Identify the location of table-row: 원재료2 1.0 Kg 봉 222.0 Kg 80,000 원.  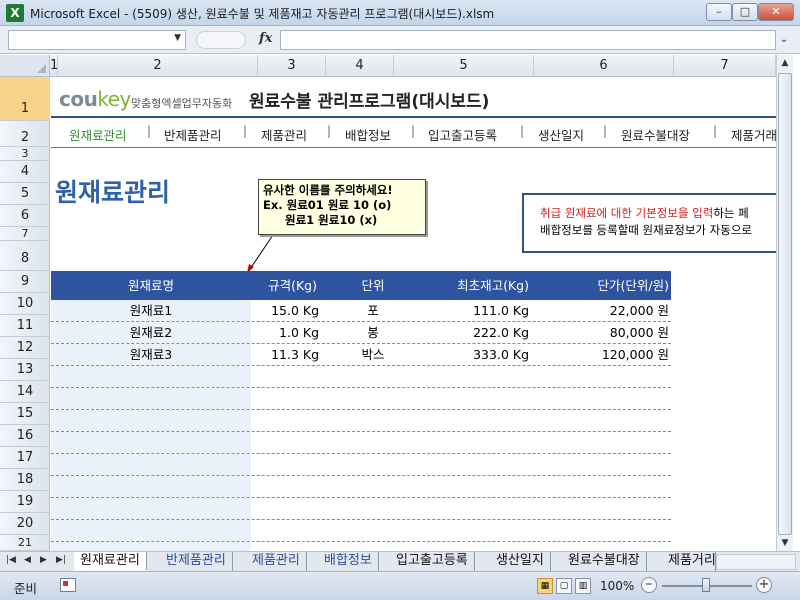
(361, 333).